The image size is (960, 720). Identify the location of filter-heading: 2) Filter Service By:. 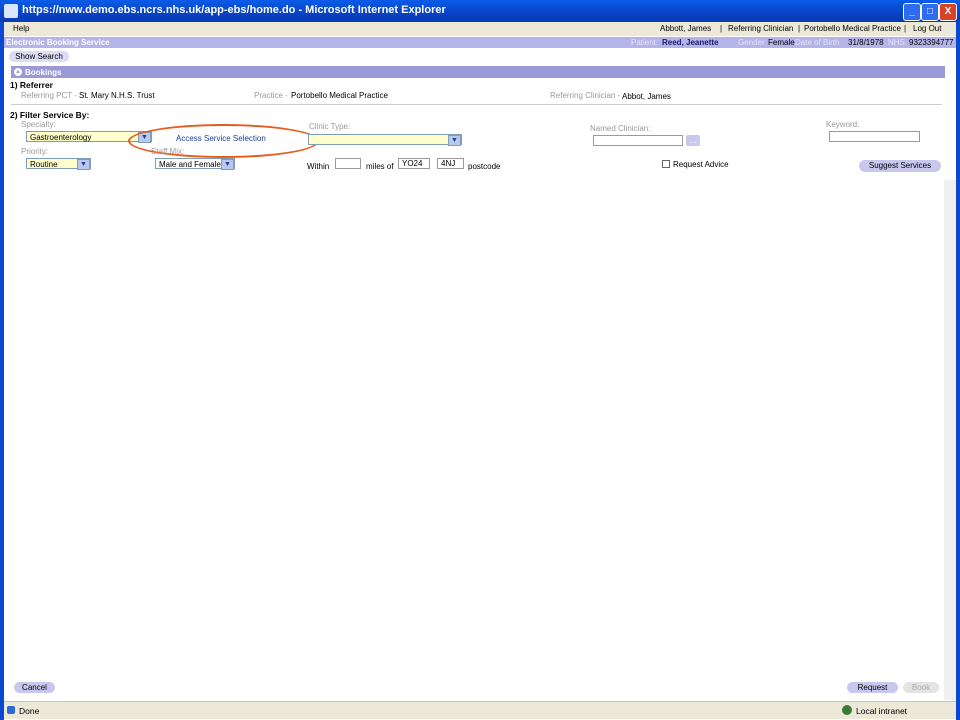
(50, 115).